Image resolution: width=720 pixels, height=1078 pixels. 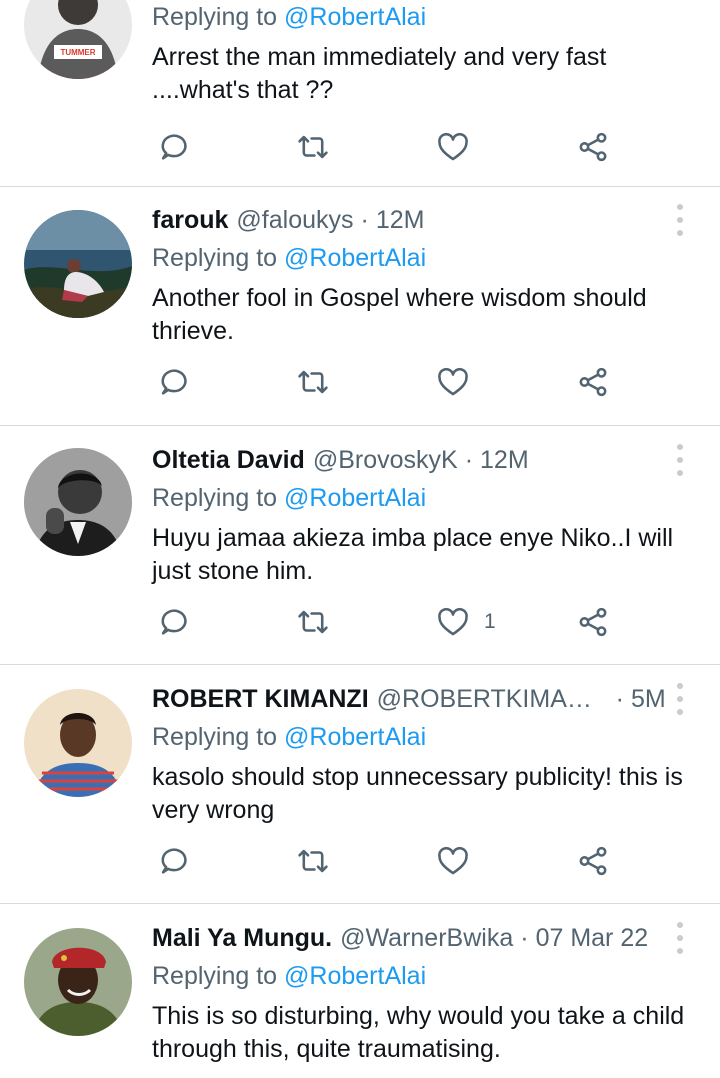 What do you see at coordinates (648, 699) in the screenshot?
I see `timestamp: 5M` at bounding box center [648, 699].